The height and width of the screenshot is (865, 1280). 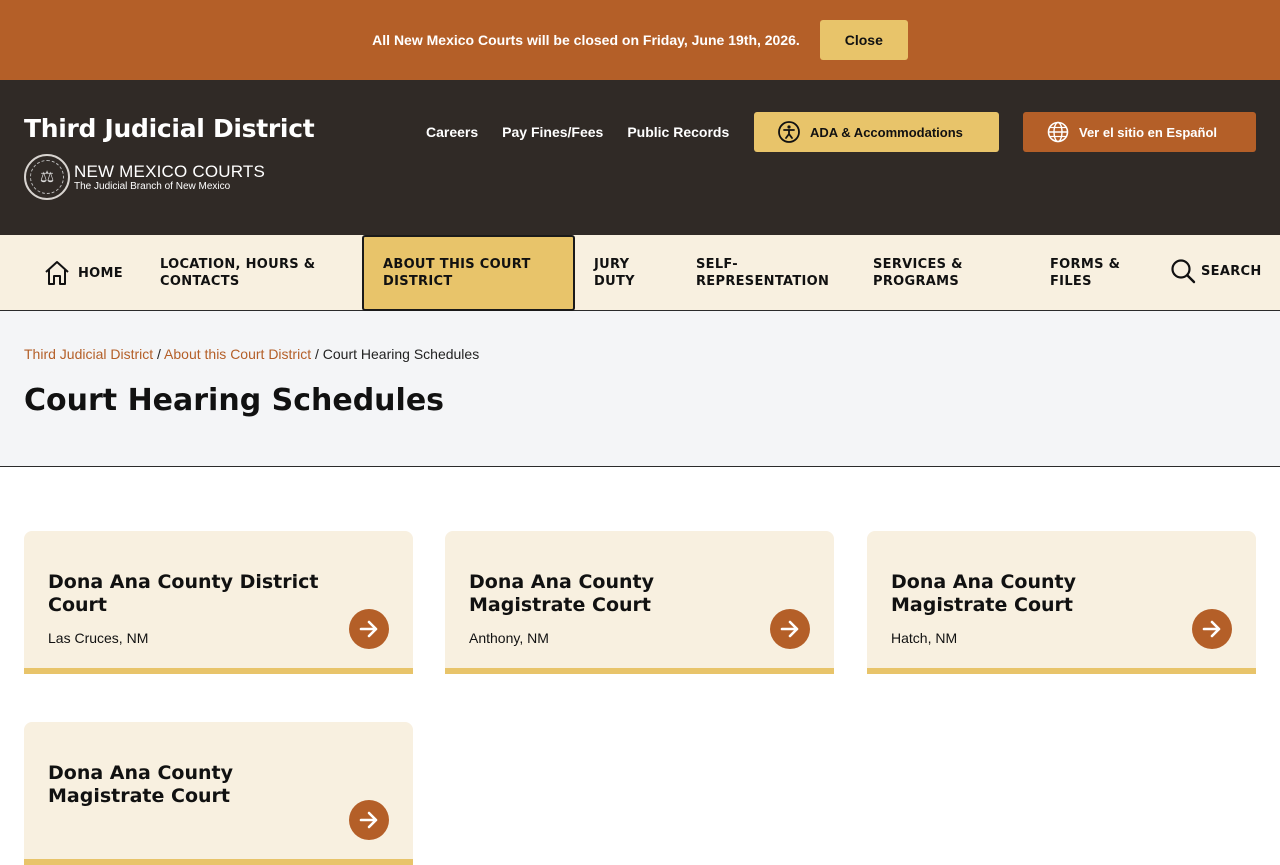 What do you see at coordinates (234, 400) in the screenshot?
I see `page-title: Court Hearing Schedules` at bounding box center [234, 400].